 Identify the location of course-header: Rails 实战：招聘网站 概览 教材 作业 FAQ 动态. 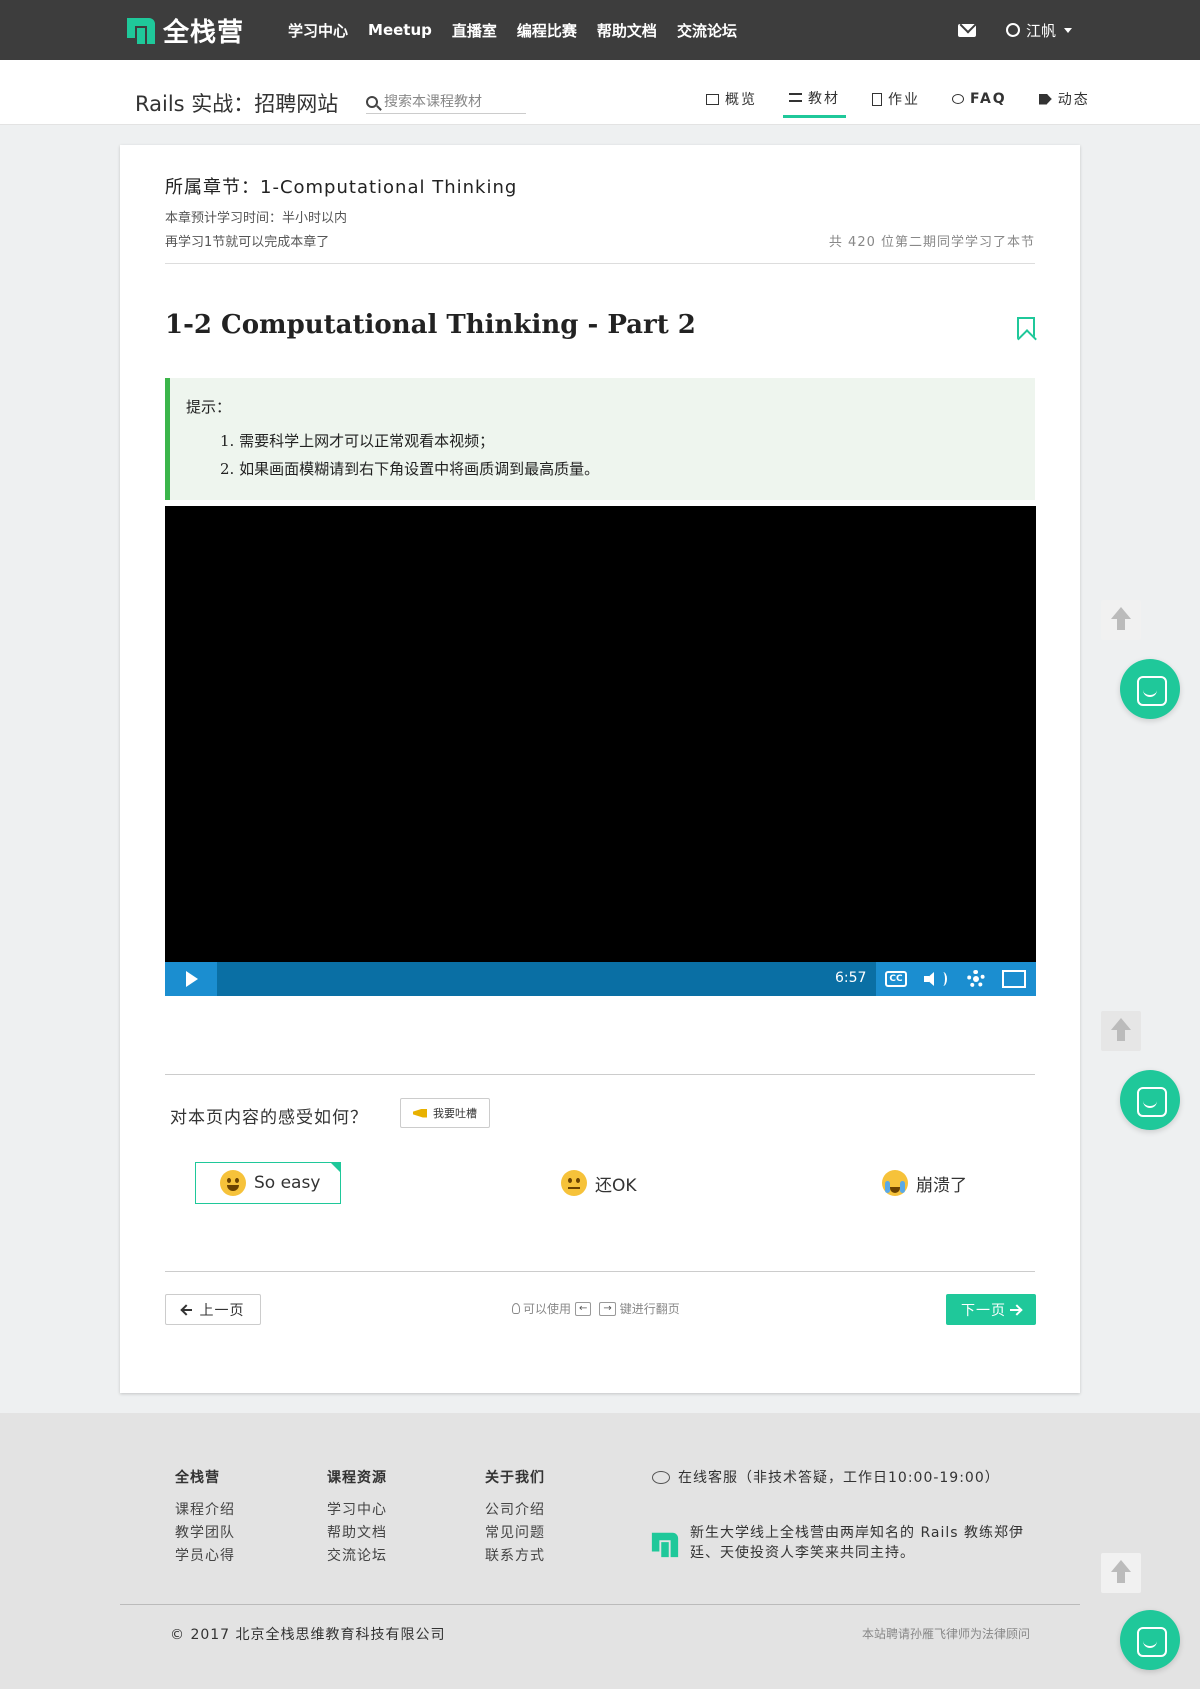
(600, 92).